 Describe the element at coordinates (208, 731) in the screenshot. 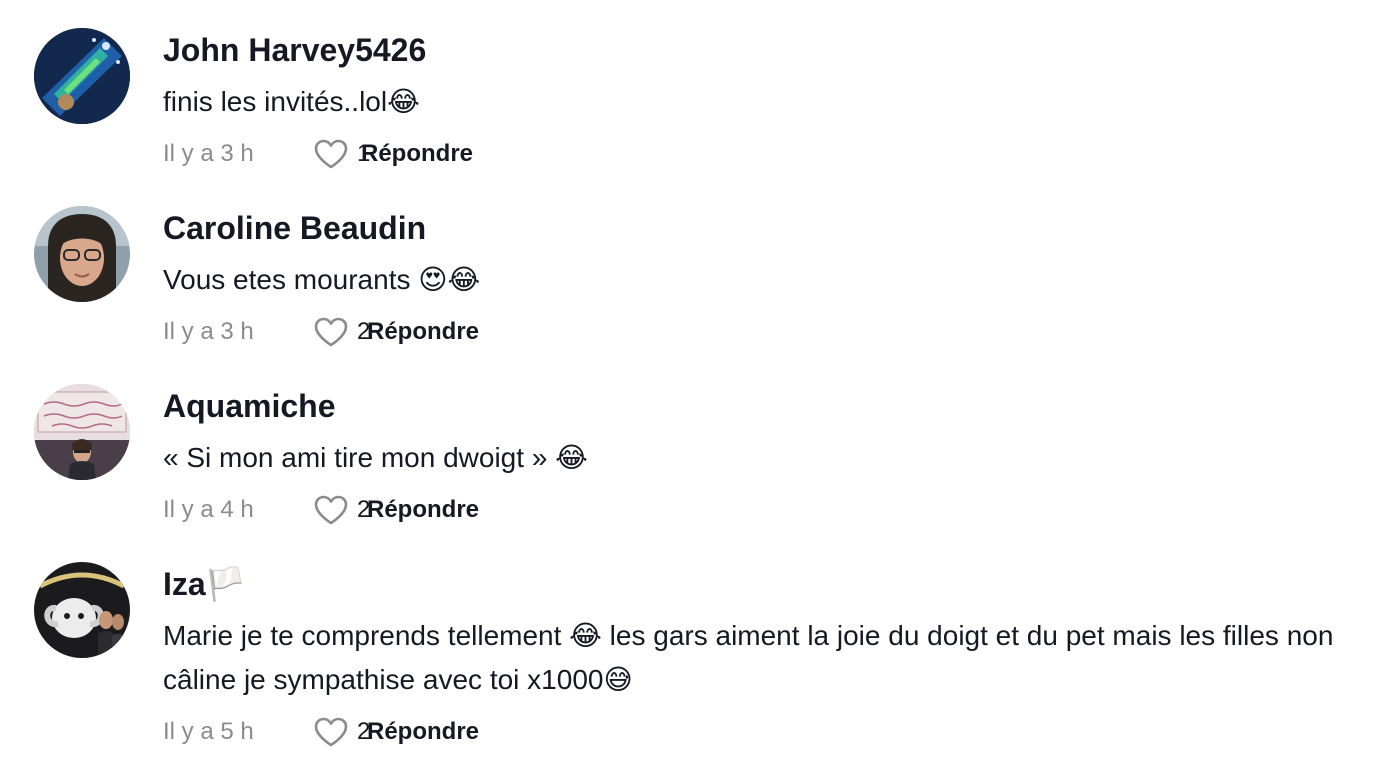

I see `comment-time: Il y a 5 h` at that location.